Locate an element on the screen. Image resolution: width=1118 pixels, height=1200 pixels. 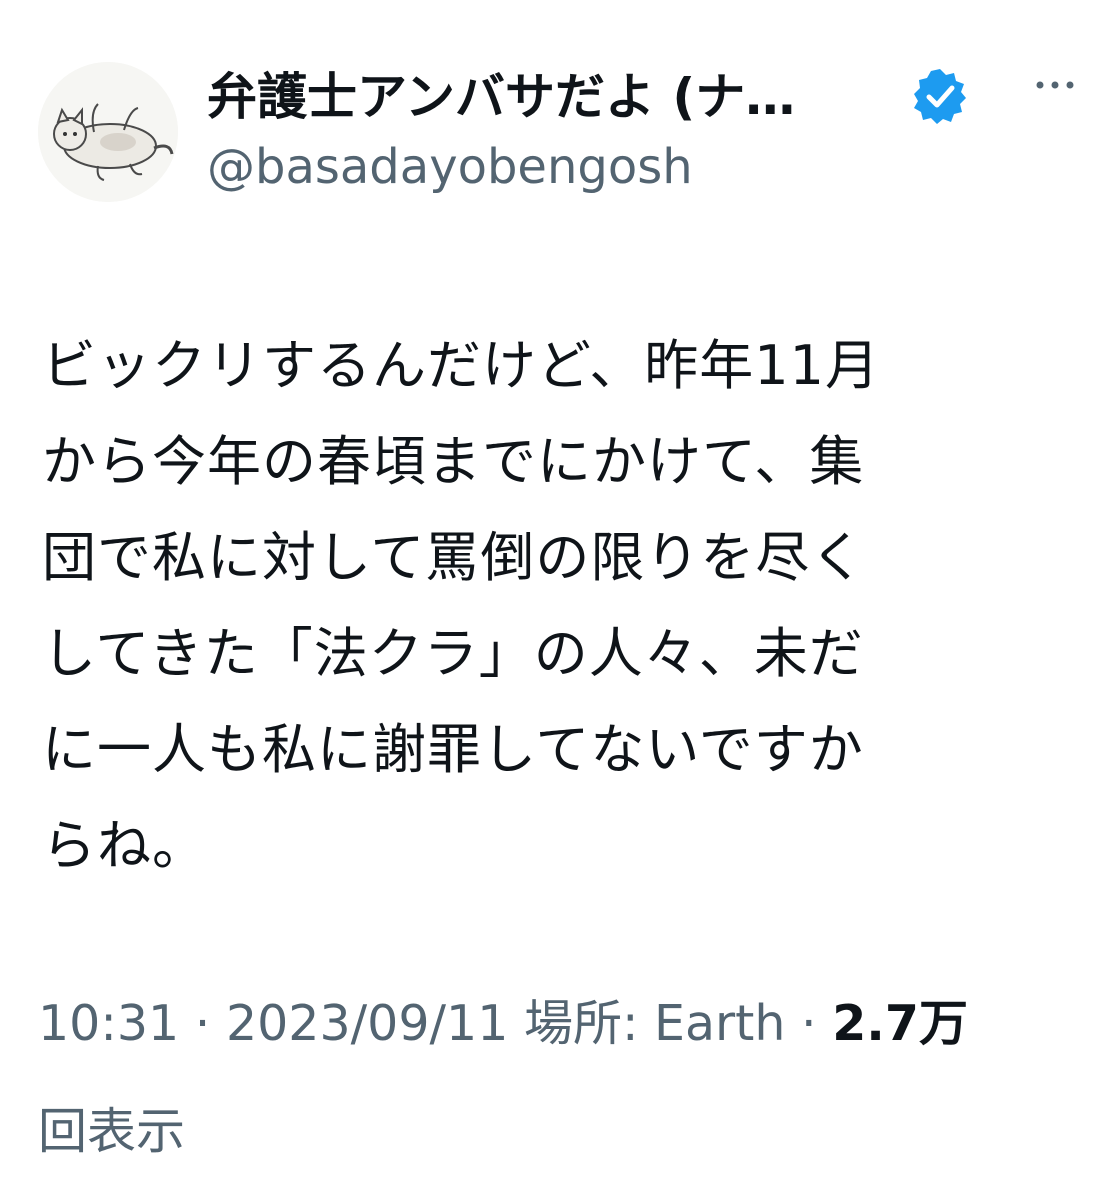
cat-avatar-icon is located at coordinates (108, 132).